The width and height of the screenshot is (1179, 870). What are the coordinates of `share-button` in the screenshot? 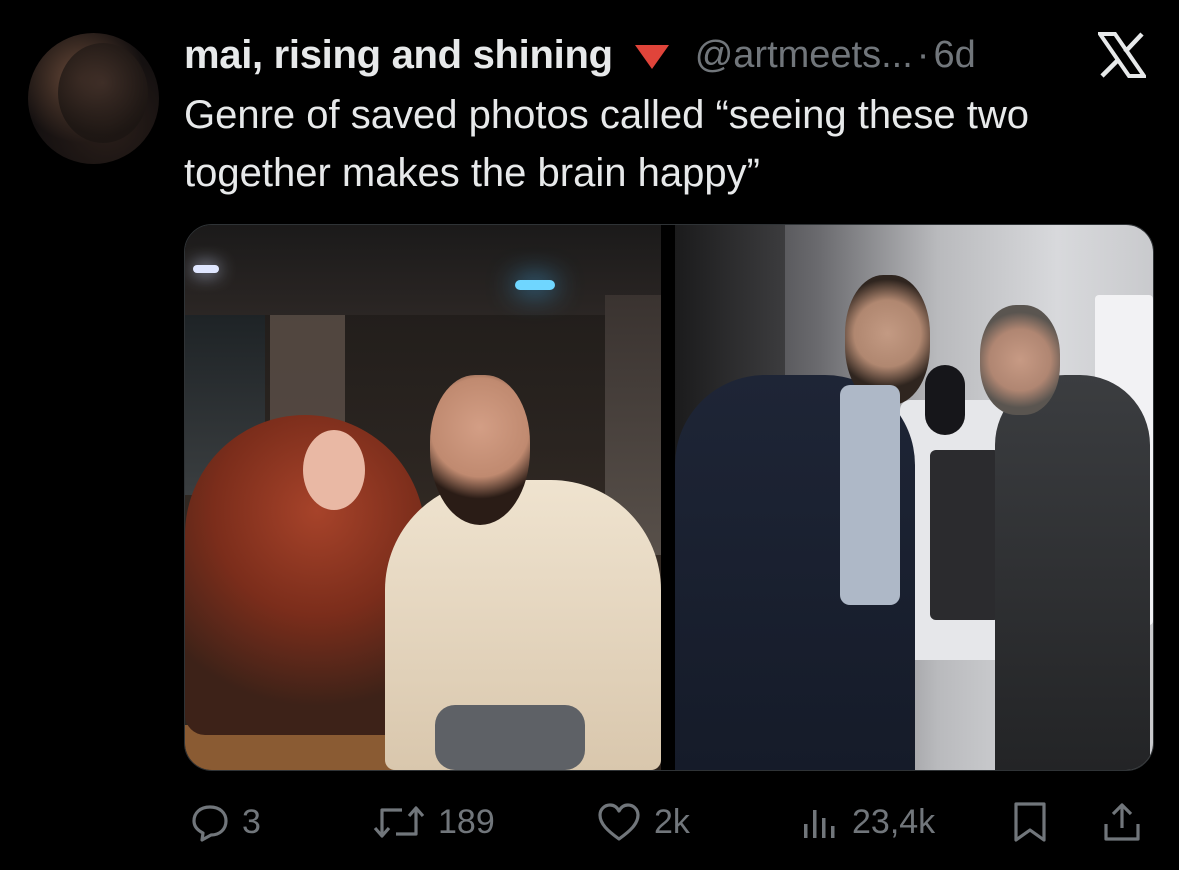 It's located at (1122, 822).